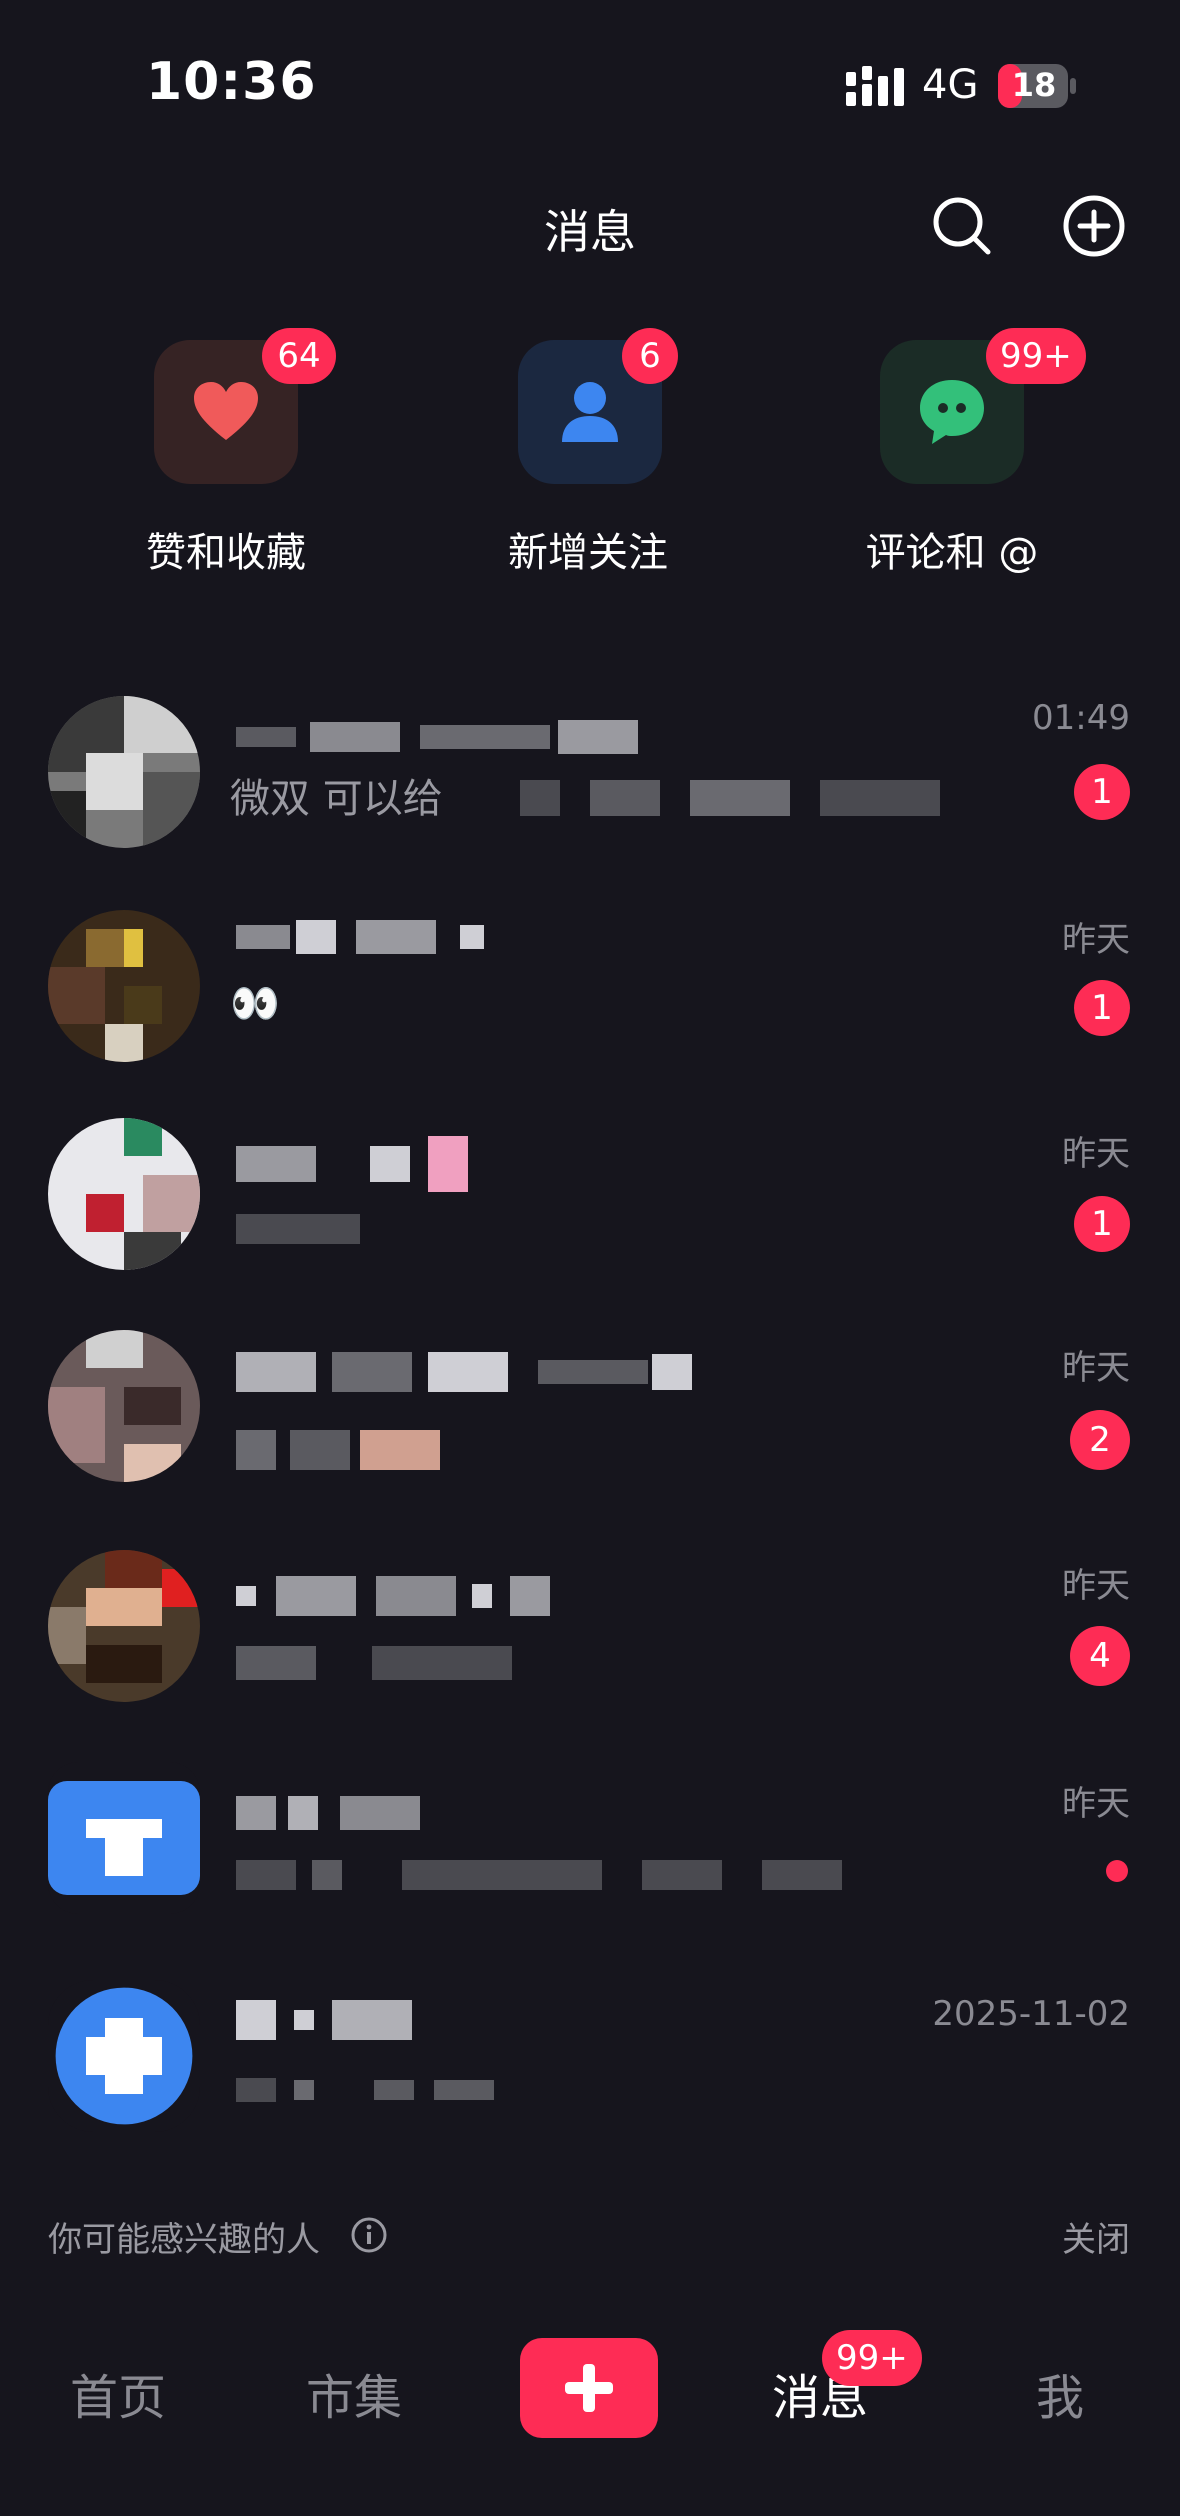 Image resolution: width=1180 pixels, height=2516 pixels. What do you see at coordinates (336, 799) in the screenshot?
I see `message-preview: 微双 可以给` at bounding box center [336, 799].